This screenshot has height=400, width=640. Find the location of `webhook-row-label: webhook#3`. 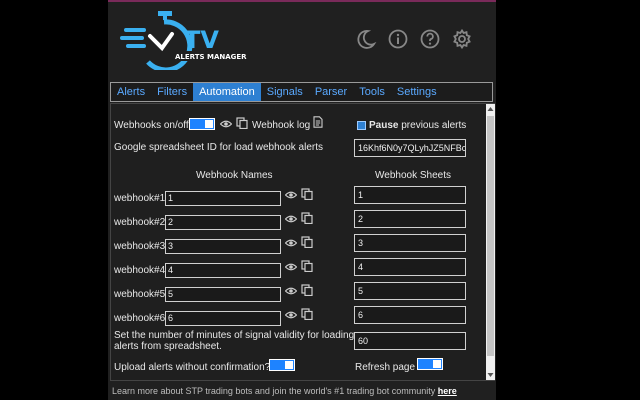

webhook-row-label: webhook#3 is located at coordinates (140, 246).